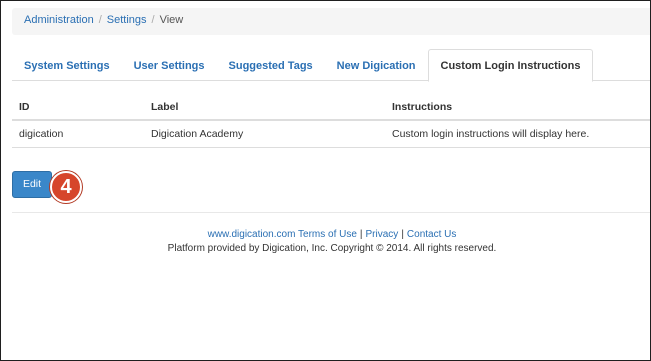 Image resolution: width=651 pixels, height=361 pixels. I want to click on terms-of-use-link: www.digication.com Terms of Use, so click(282, 234).